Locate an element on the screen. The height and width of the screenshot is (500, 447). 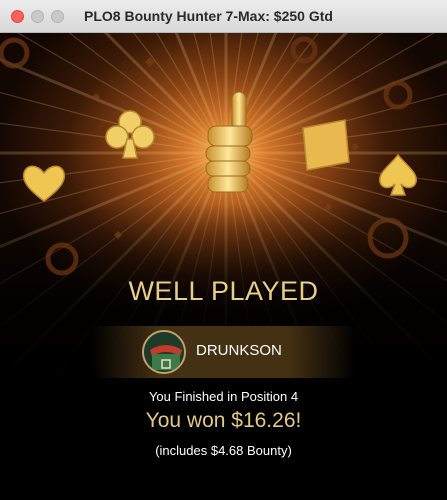
player-name: DRUNKSON is located at coordinates (239, 350).